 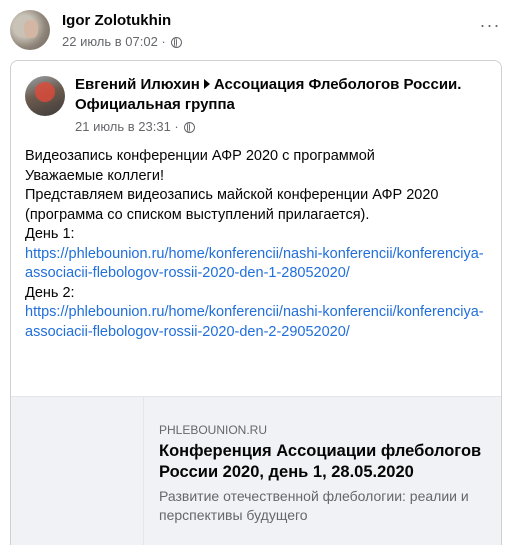 I want to click on more-options-icon: ···, so click(x=490, y=27).